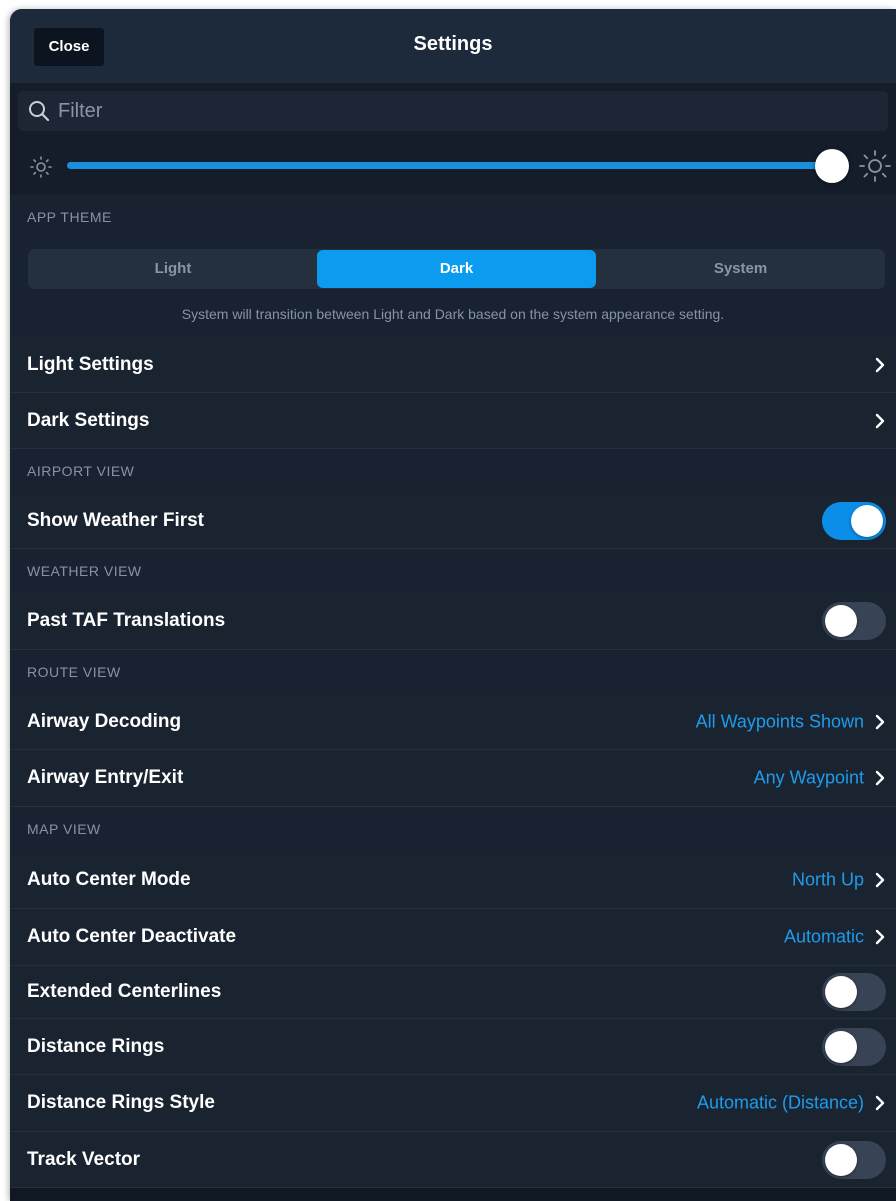 Image resolution: width=896 pixels, height=1201 pixels. I want to click on track-vector-toggle, so click(854, 1159).